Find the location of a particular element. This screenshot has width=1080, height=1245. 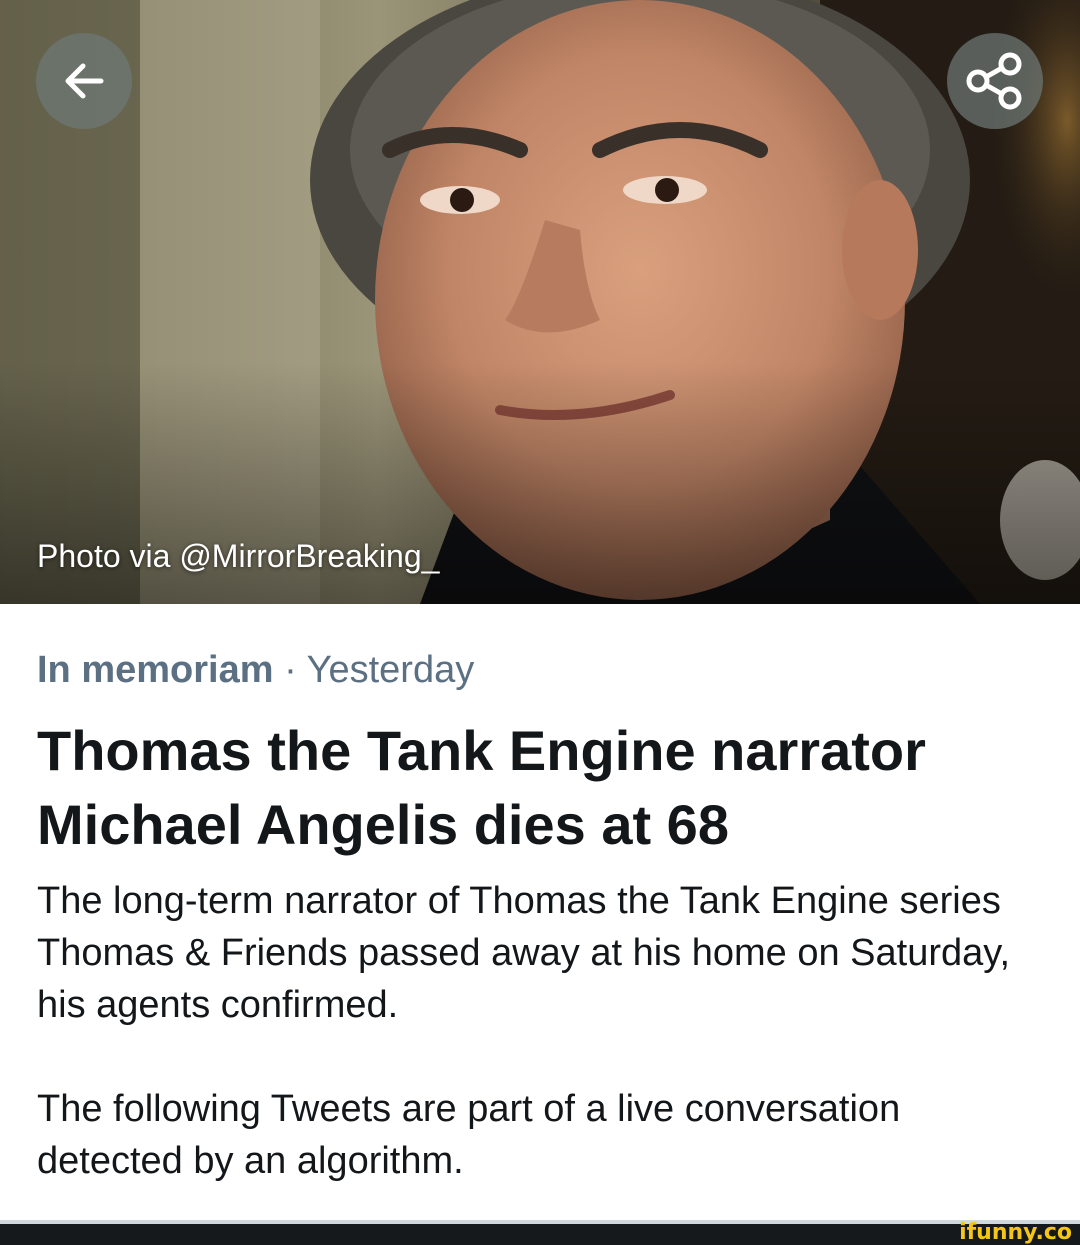

category-label: In memoriam is located at coordinates (155, 670).